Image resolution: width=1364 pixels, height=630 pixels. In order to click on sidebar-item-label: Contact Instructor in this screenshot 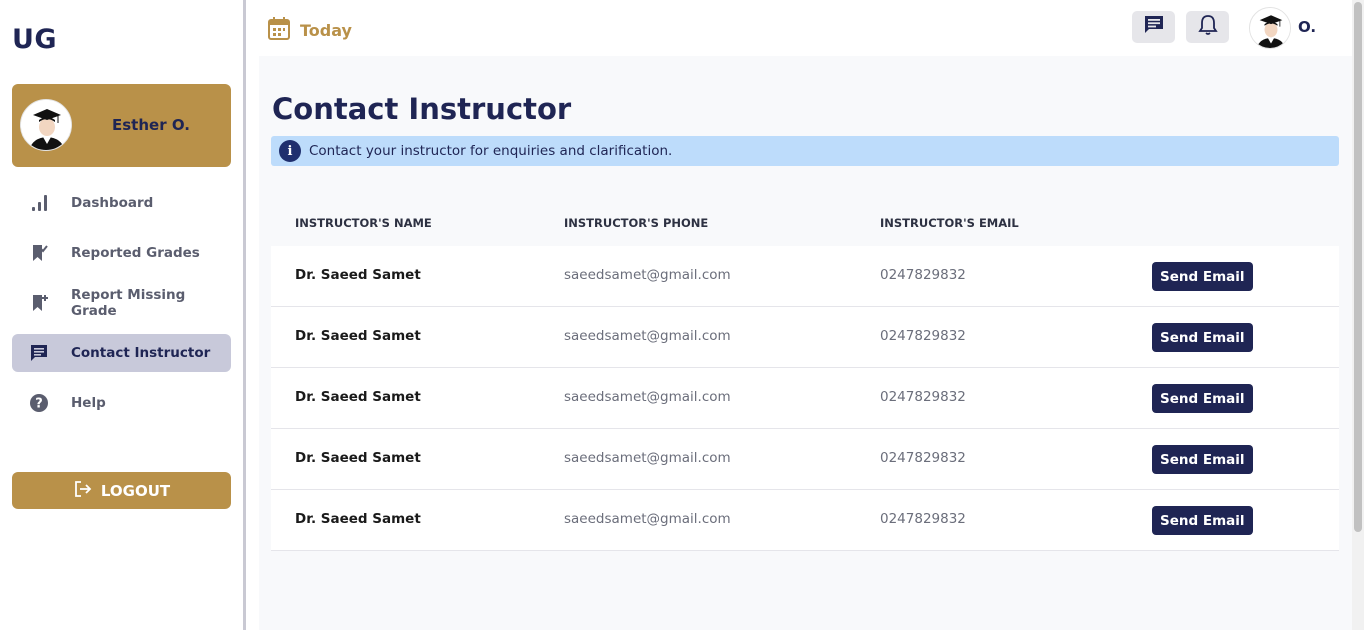, I will do `click(141, 353)`.